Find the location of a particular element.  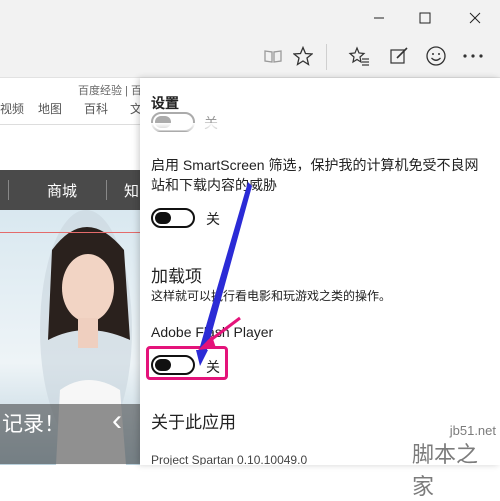

watermark: jb51.net 脚本之家 is located at coordinates (456, 461).